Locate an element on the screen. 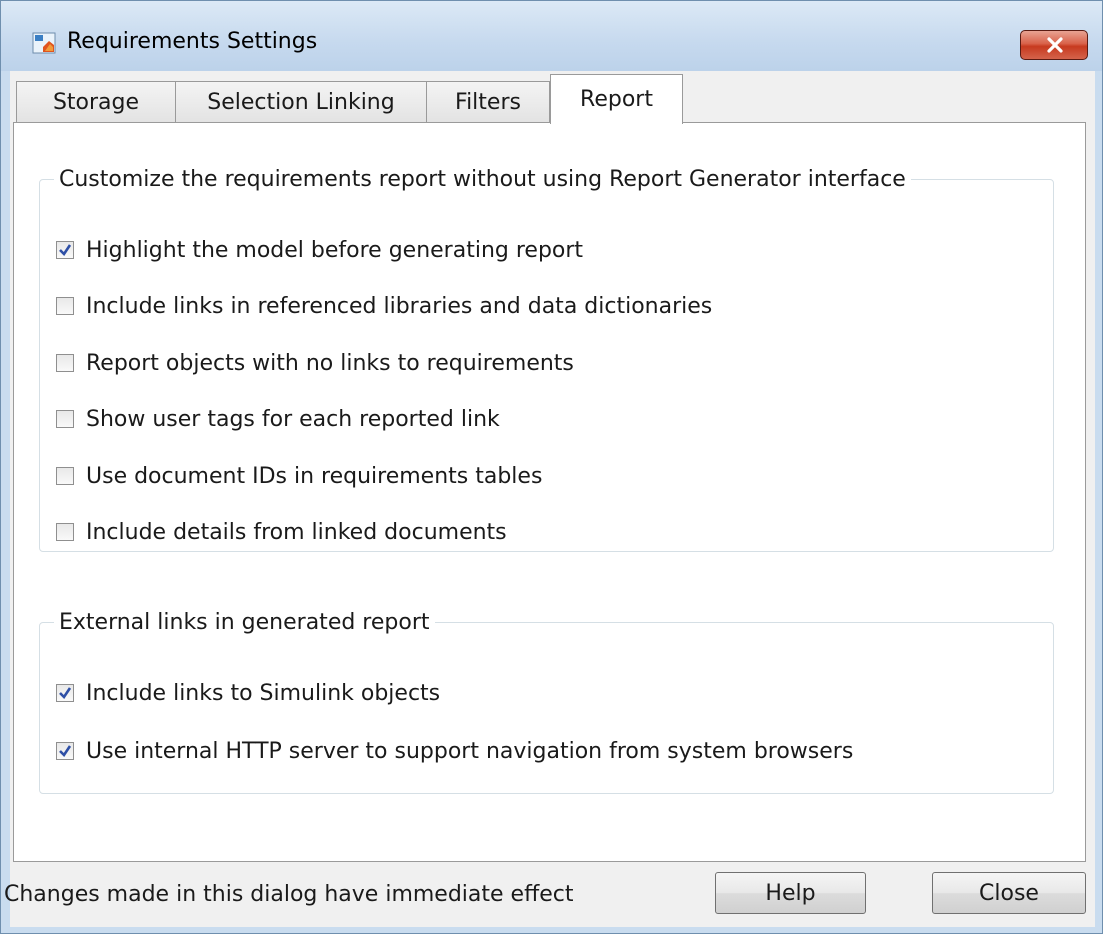  option-show-user-tags: Show user tags for each reported link is located at coordinates (278, 419).